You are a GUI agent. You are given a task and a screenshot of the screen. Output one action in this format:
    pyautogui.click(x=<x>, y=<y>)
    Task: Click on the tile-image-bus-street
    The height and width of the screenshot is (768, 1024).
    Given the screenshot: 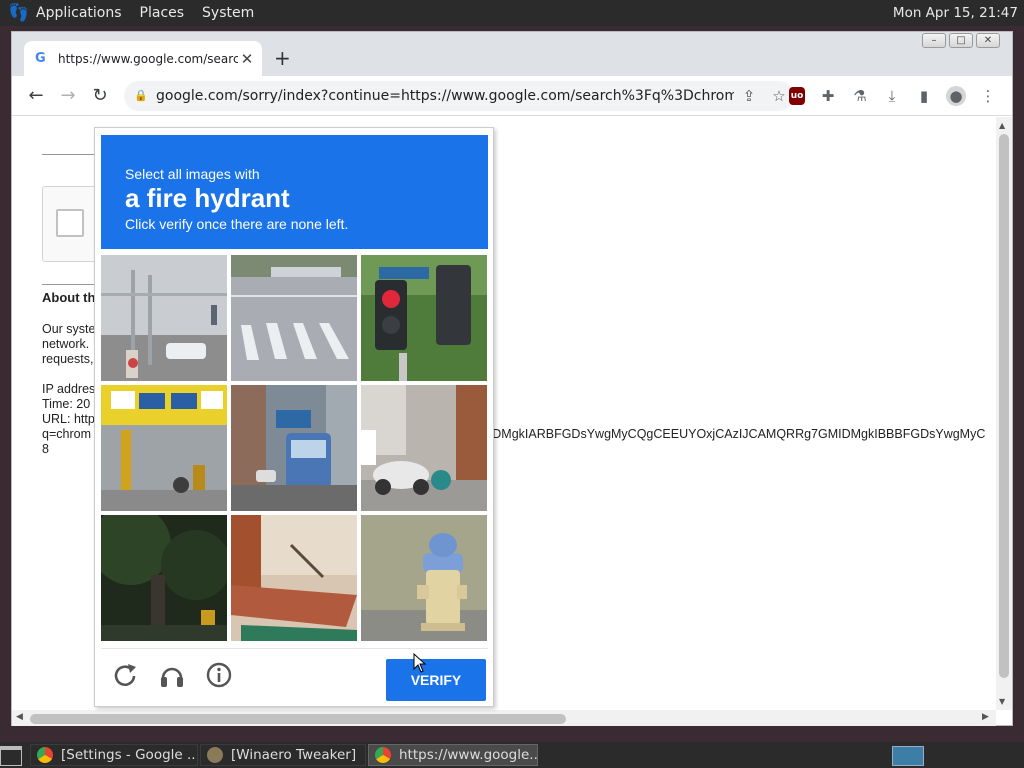 What is the action you would take?
    pyautogui.click(x=294, y=448)
    